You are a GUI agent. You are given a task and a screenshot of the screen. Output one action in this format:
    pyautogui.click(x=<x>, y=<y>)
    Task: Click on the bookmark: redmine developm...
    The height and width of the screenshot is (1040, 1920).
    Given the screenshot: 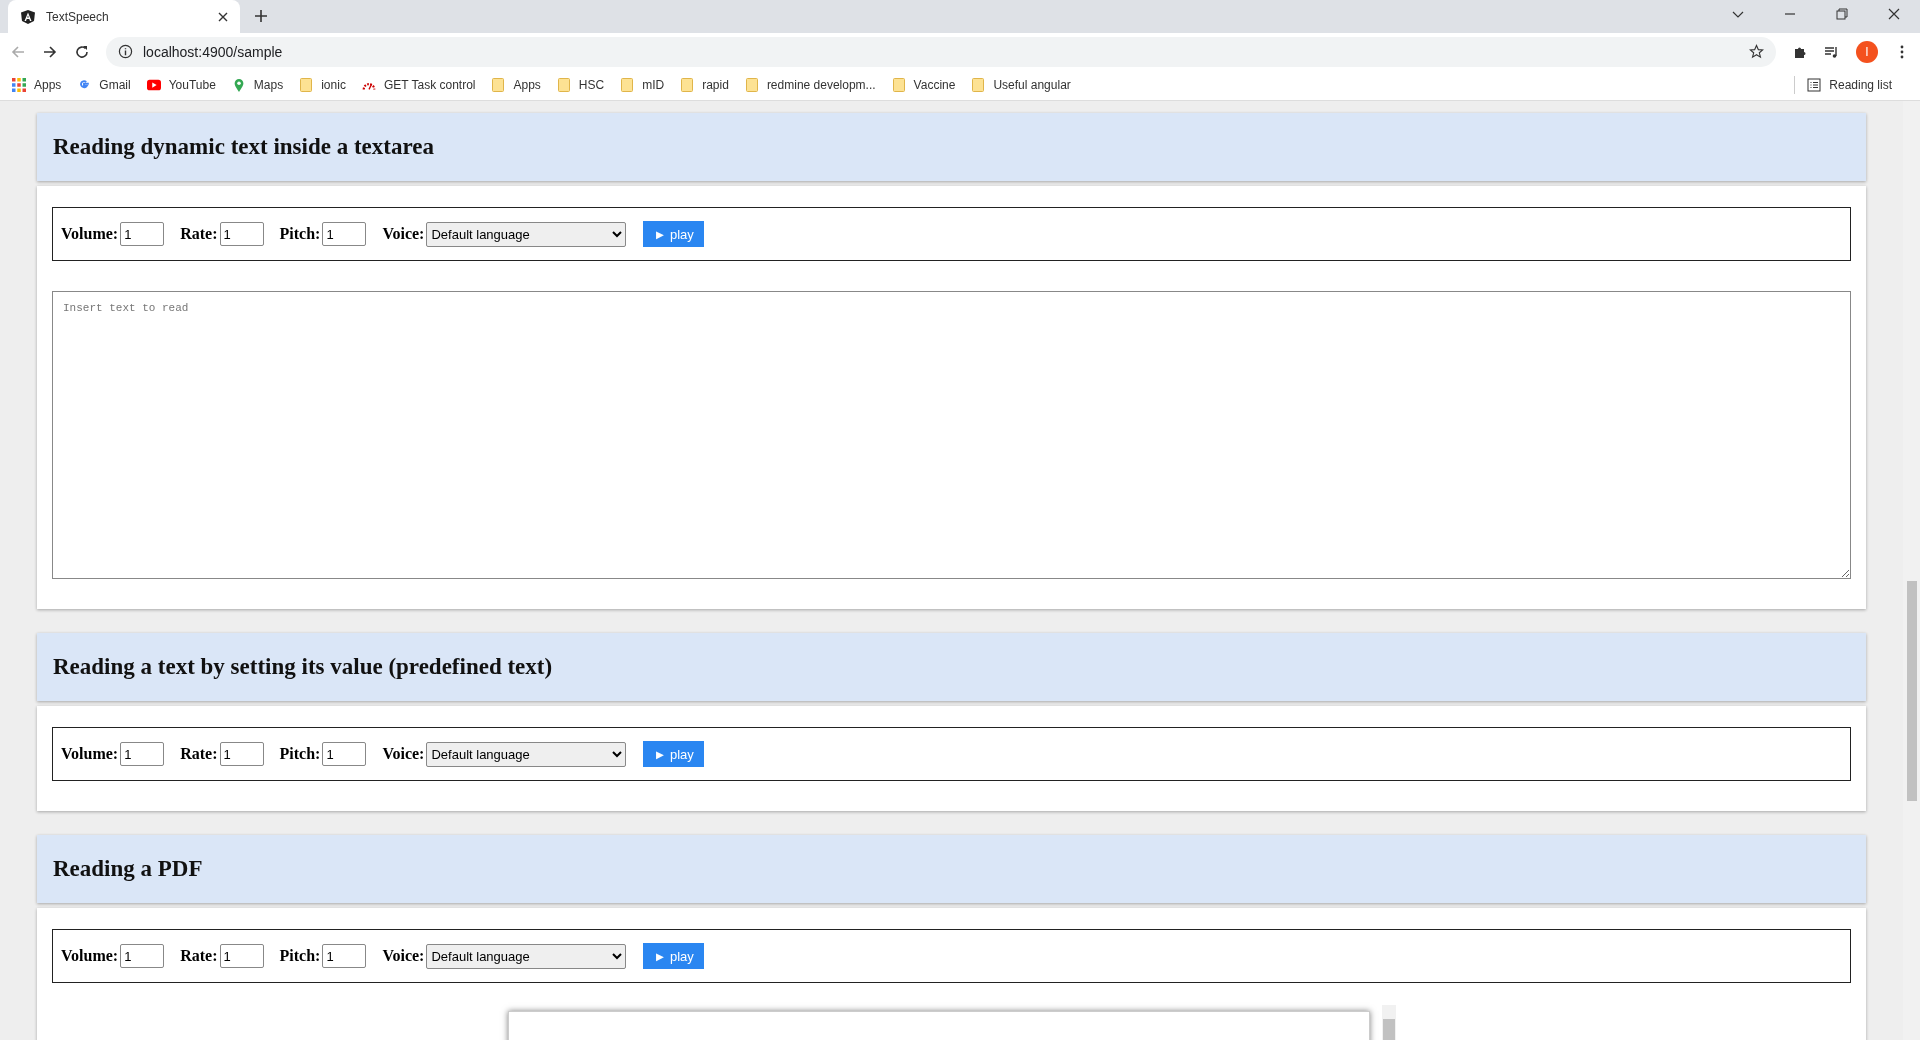 What is the action you would take?
    pyautogui.click(x=810, y=85)
    